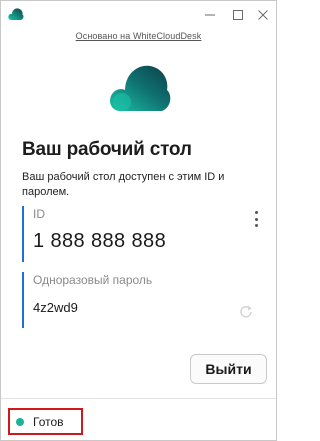  Describe the element at coordinates (107, 149) in the screenshot. I see `page-title: Ваш рабочий стол` at that location.